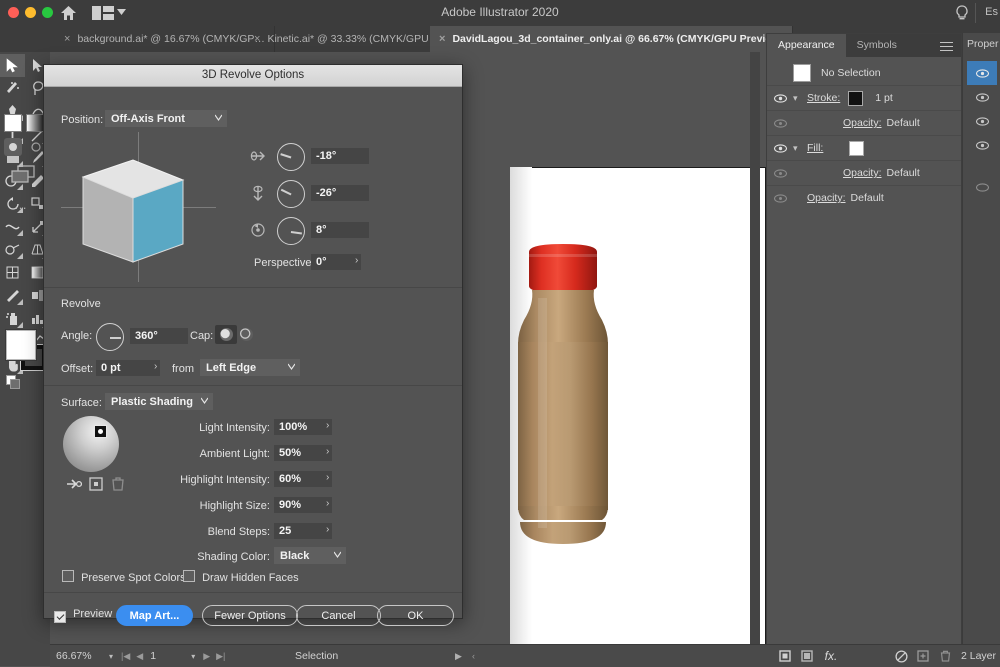  Describe the element at coordinates (138, 207) in the screenshot. I see `cube-preview` at that location.